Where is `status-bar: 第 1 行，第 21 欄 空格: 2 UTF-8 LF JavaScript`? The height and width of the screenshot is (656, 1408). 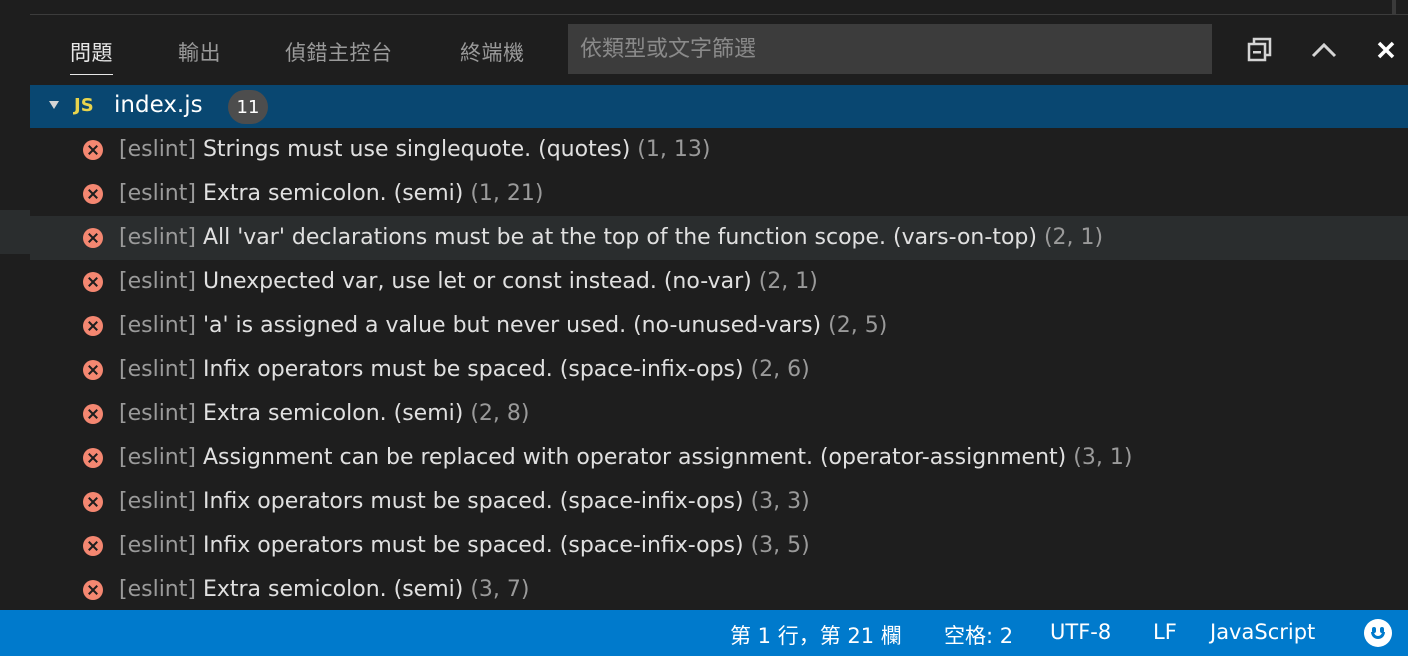 status-bar: 第 1 行，第 21 欄 空格: 2 UTF-8 LF JavaScript is located at coordinates (704, 633).